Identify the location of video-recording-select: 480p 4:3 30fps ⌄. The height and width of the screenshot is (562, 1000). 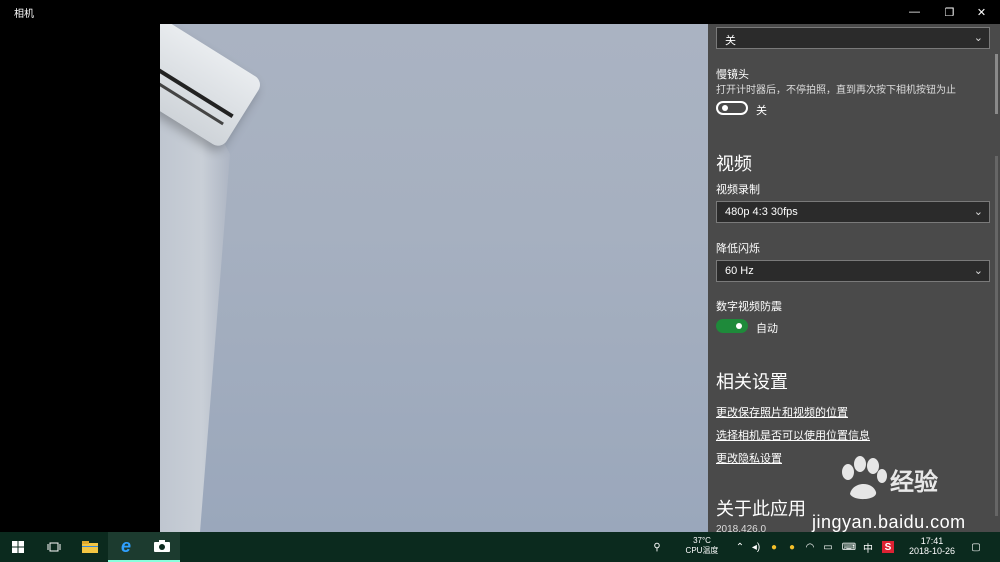
(853, 212).